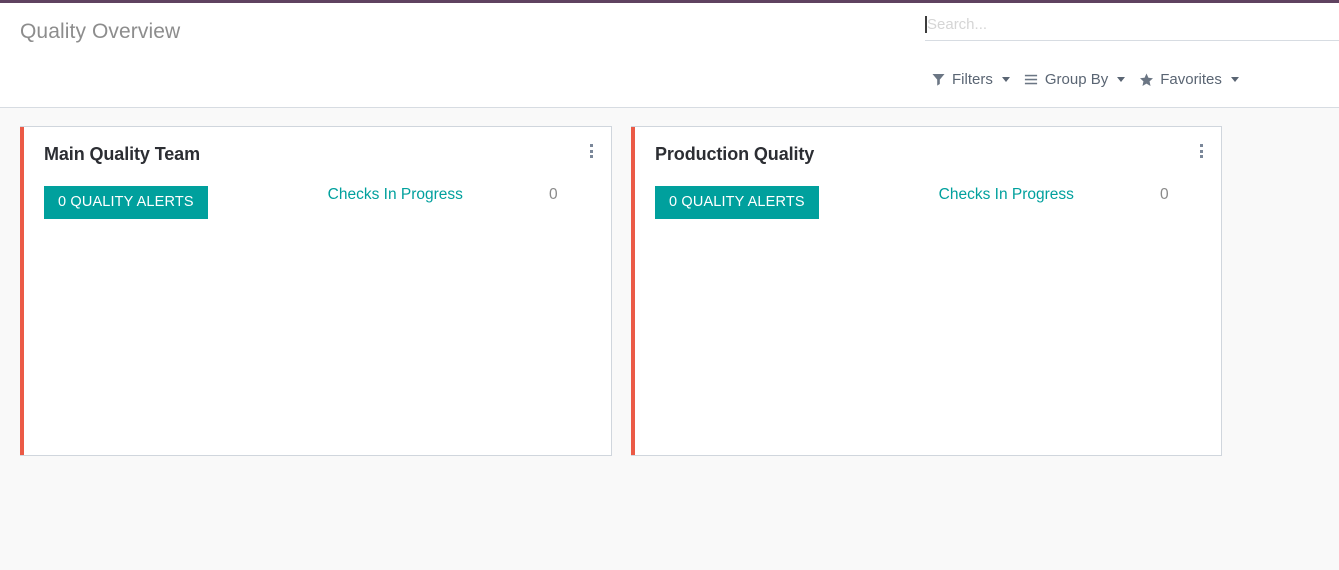 The width and height of the screenshot is (1339, 570). I want to click on breadcrumb: Quality Overview, so click(100, 32).